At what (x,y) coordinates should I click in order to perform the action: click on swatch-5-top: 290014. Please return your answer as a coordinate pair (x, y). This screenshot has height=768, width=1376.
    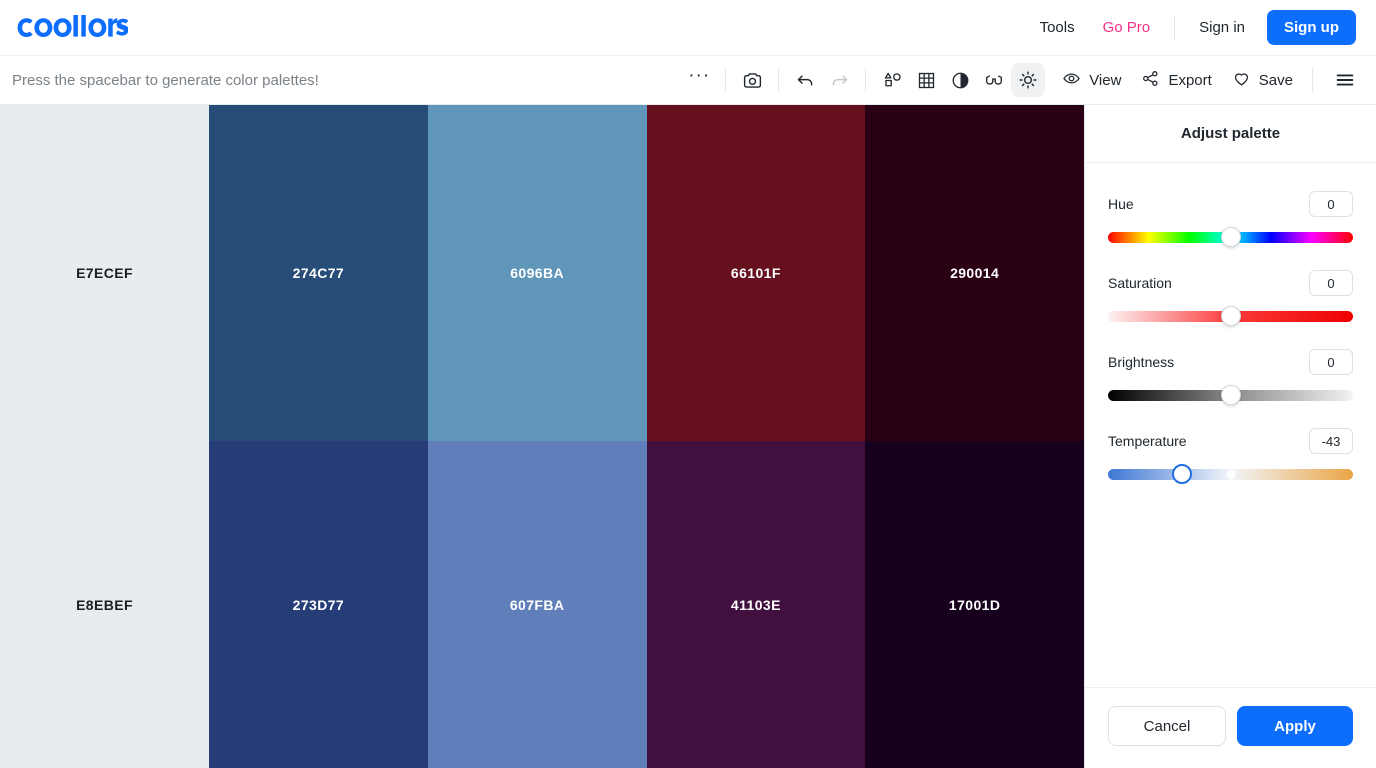
    Looking at the image, I should click on (974, 273).